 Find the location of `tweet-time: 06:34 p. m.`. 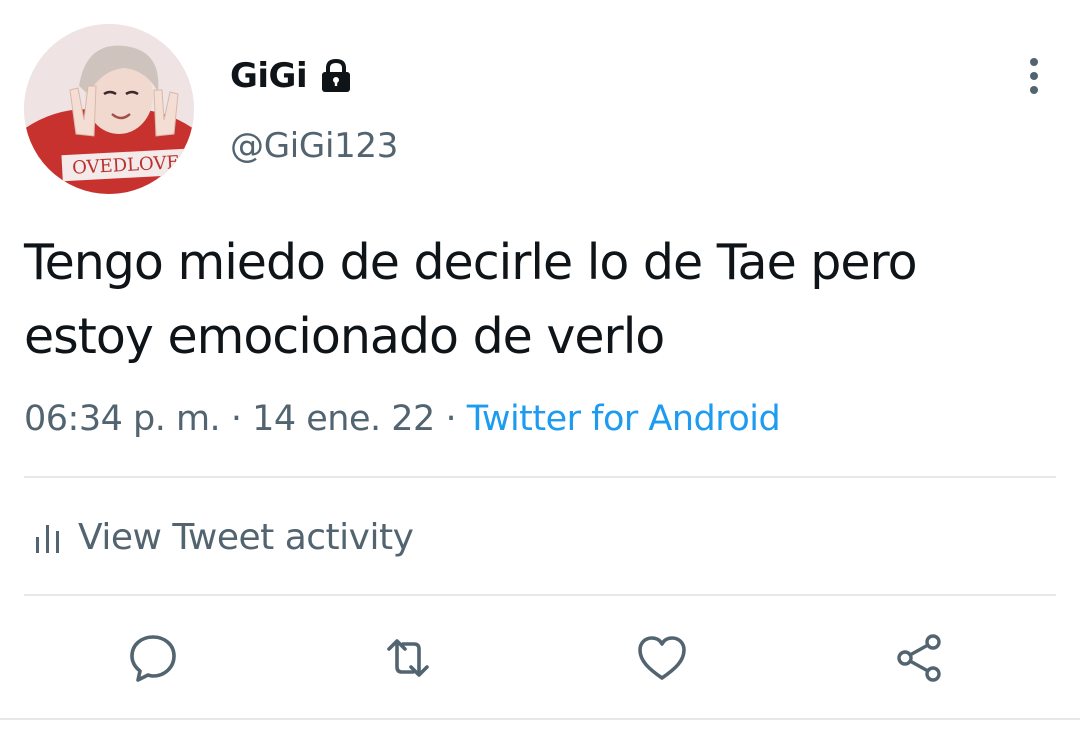

tweet-time: 06:34 p. m. is located at coordinates (122, 419).